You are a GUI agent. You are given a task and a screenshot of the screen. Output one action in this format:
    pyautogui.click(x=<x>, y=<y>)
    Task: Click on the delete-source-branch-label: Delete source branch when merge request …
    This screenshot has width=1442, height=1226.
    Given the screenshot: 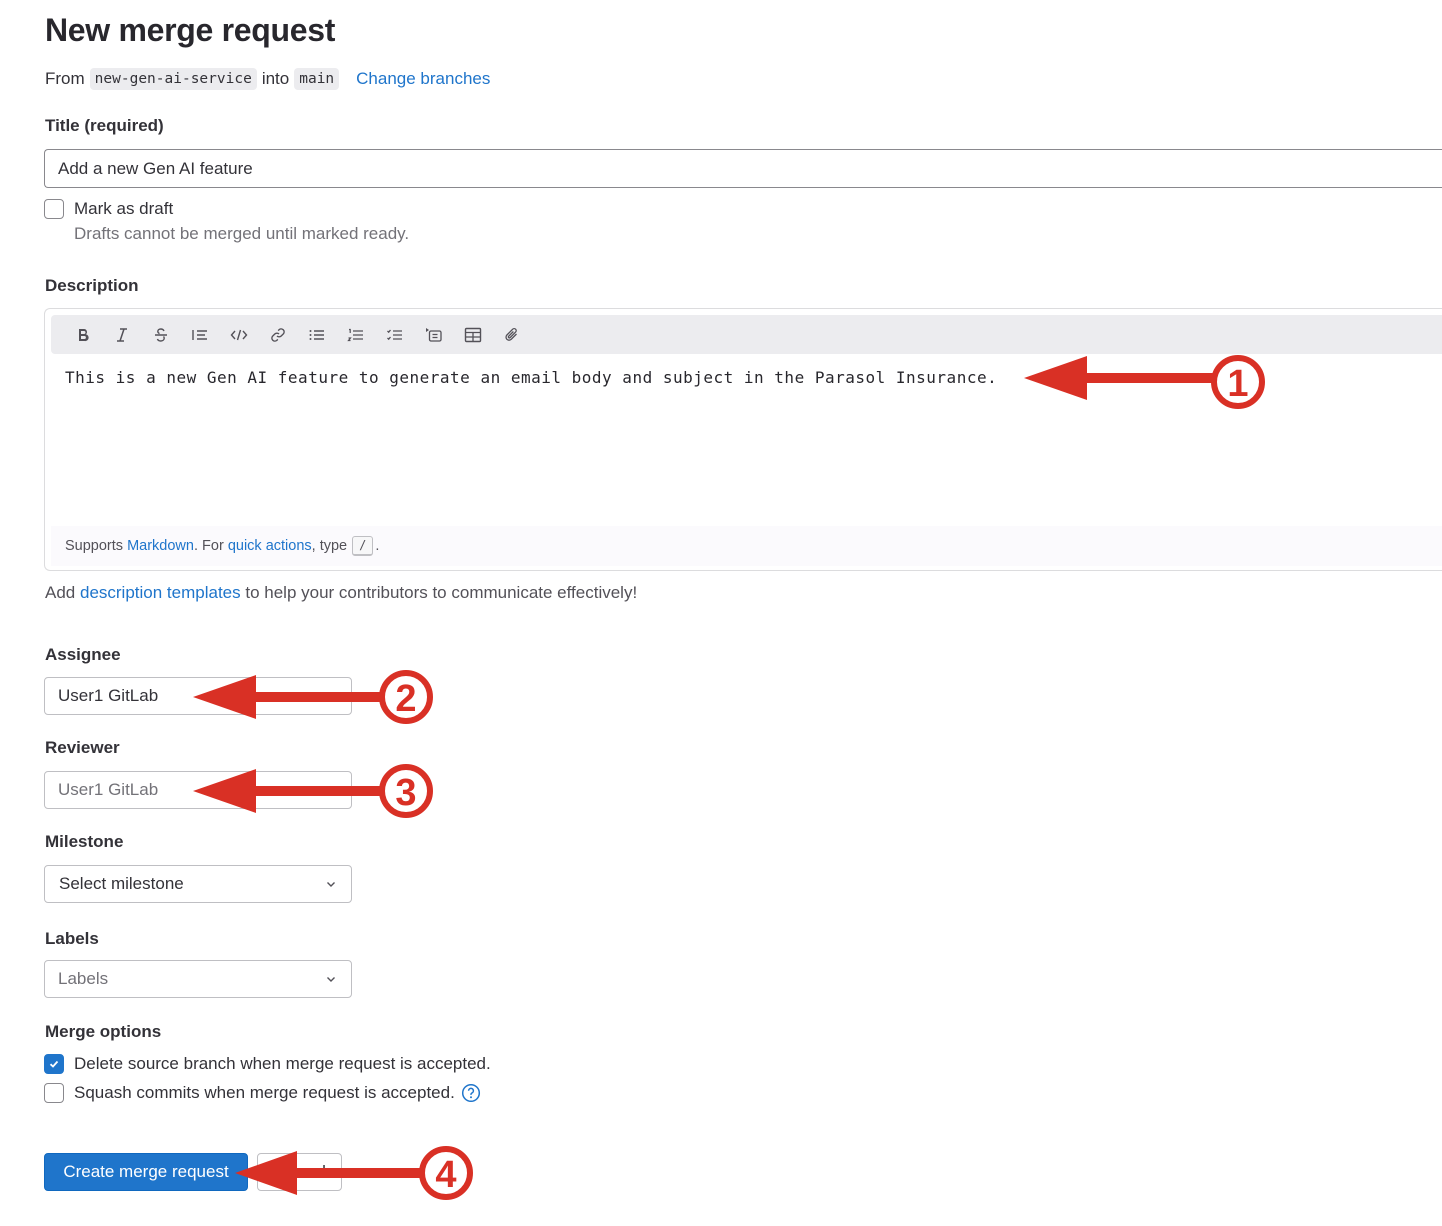 What is the action you would take?
    pyautogui.click(x=282, y=1064)
    